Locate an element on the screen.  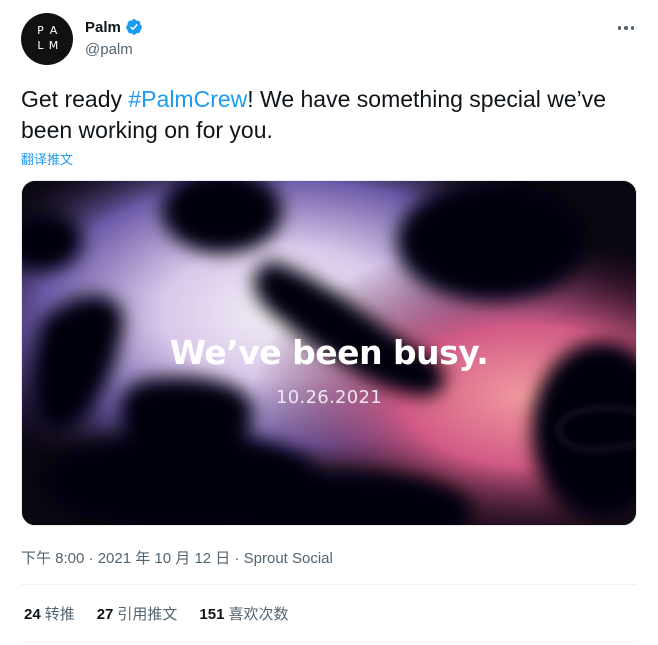
media-headline: We’ve been busy. is located at coordinates (329, 352).